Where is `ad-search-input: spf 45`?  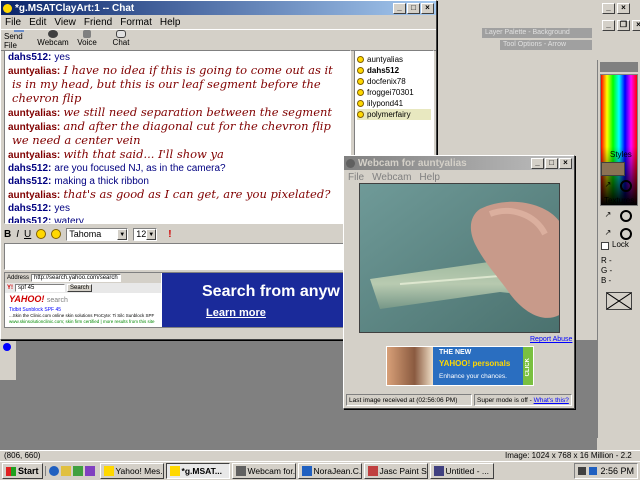 ad-search-input: spf 45 is located at coordinates (40, 288).